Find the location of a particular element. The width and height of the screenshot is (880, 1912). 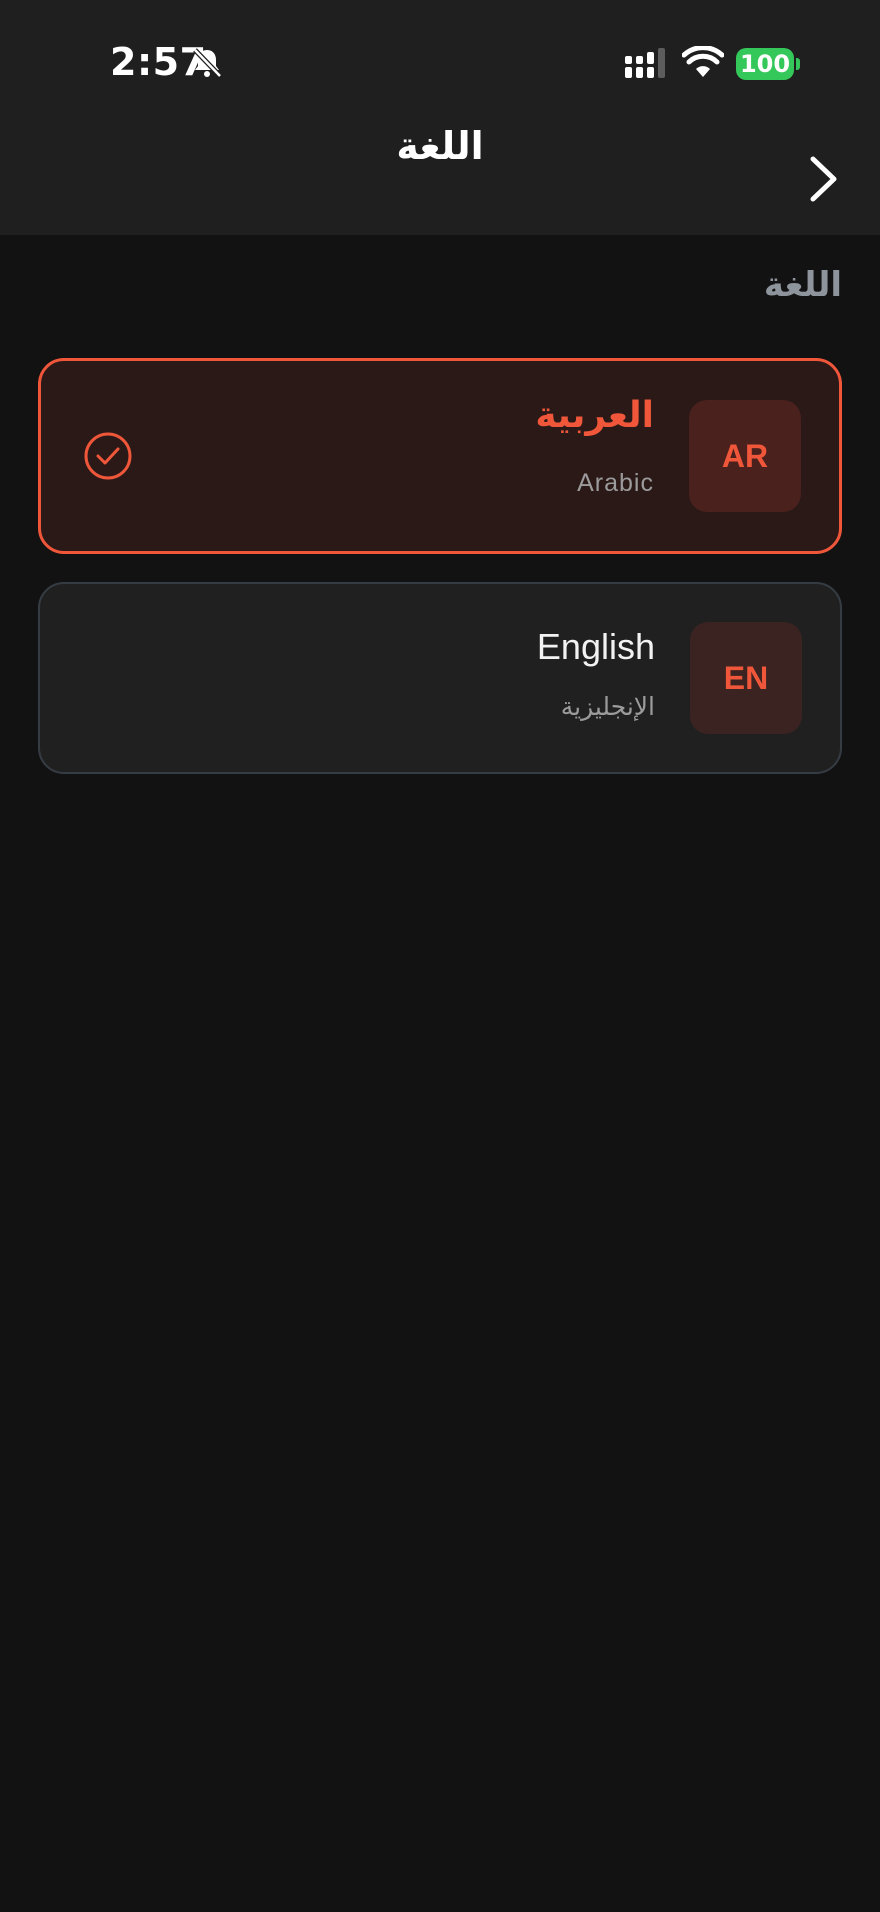

language-name: English is located at coordinates (595, 646).